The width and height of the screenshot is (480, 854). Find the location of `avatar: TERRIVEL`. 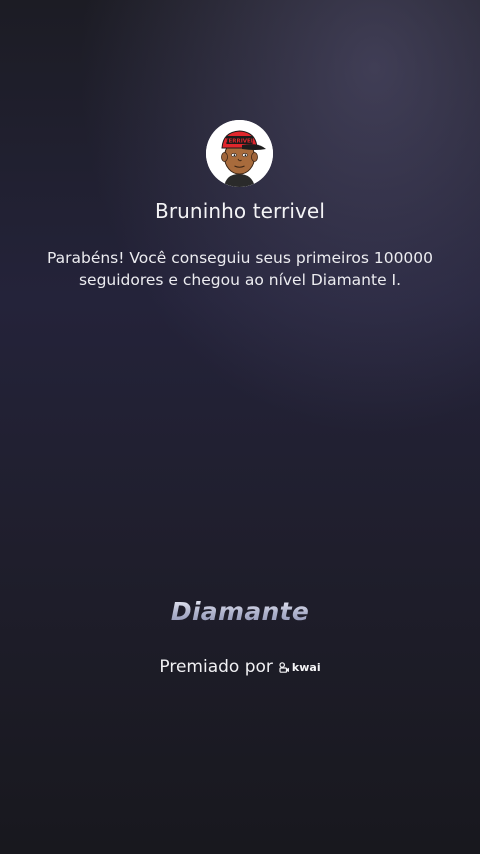

avatar: TERRIVEL is located at coordinates (239, 153).